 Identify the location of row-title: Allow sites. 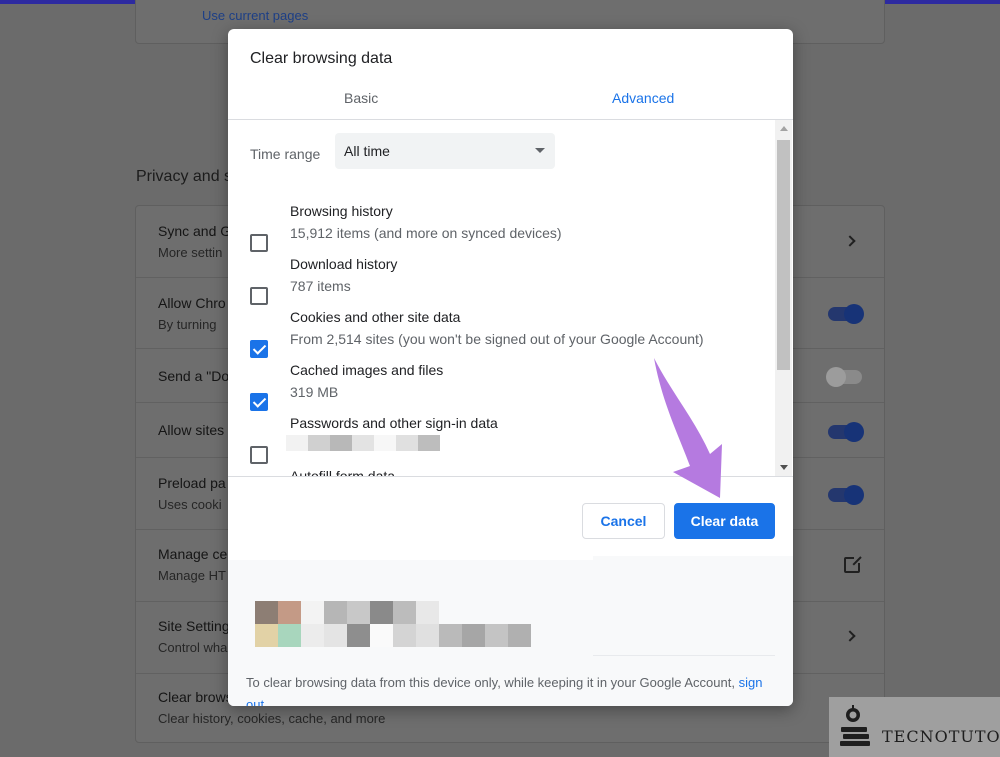
(191, 430).